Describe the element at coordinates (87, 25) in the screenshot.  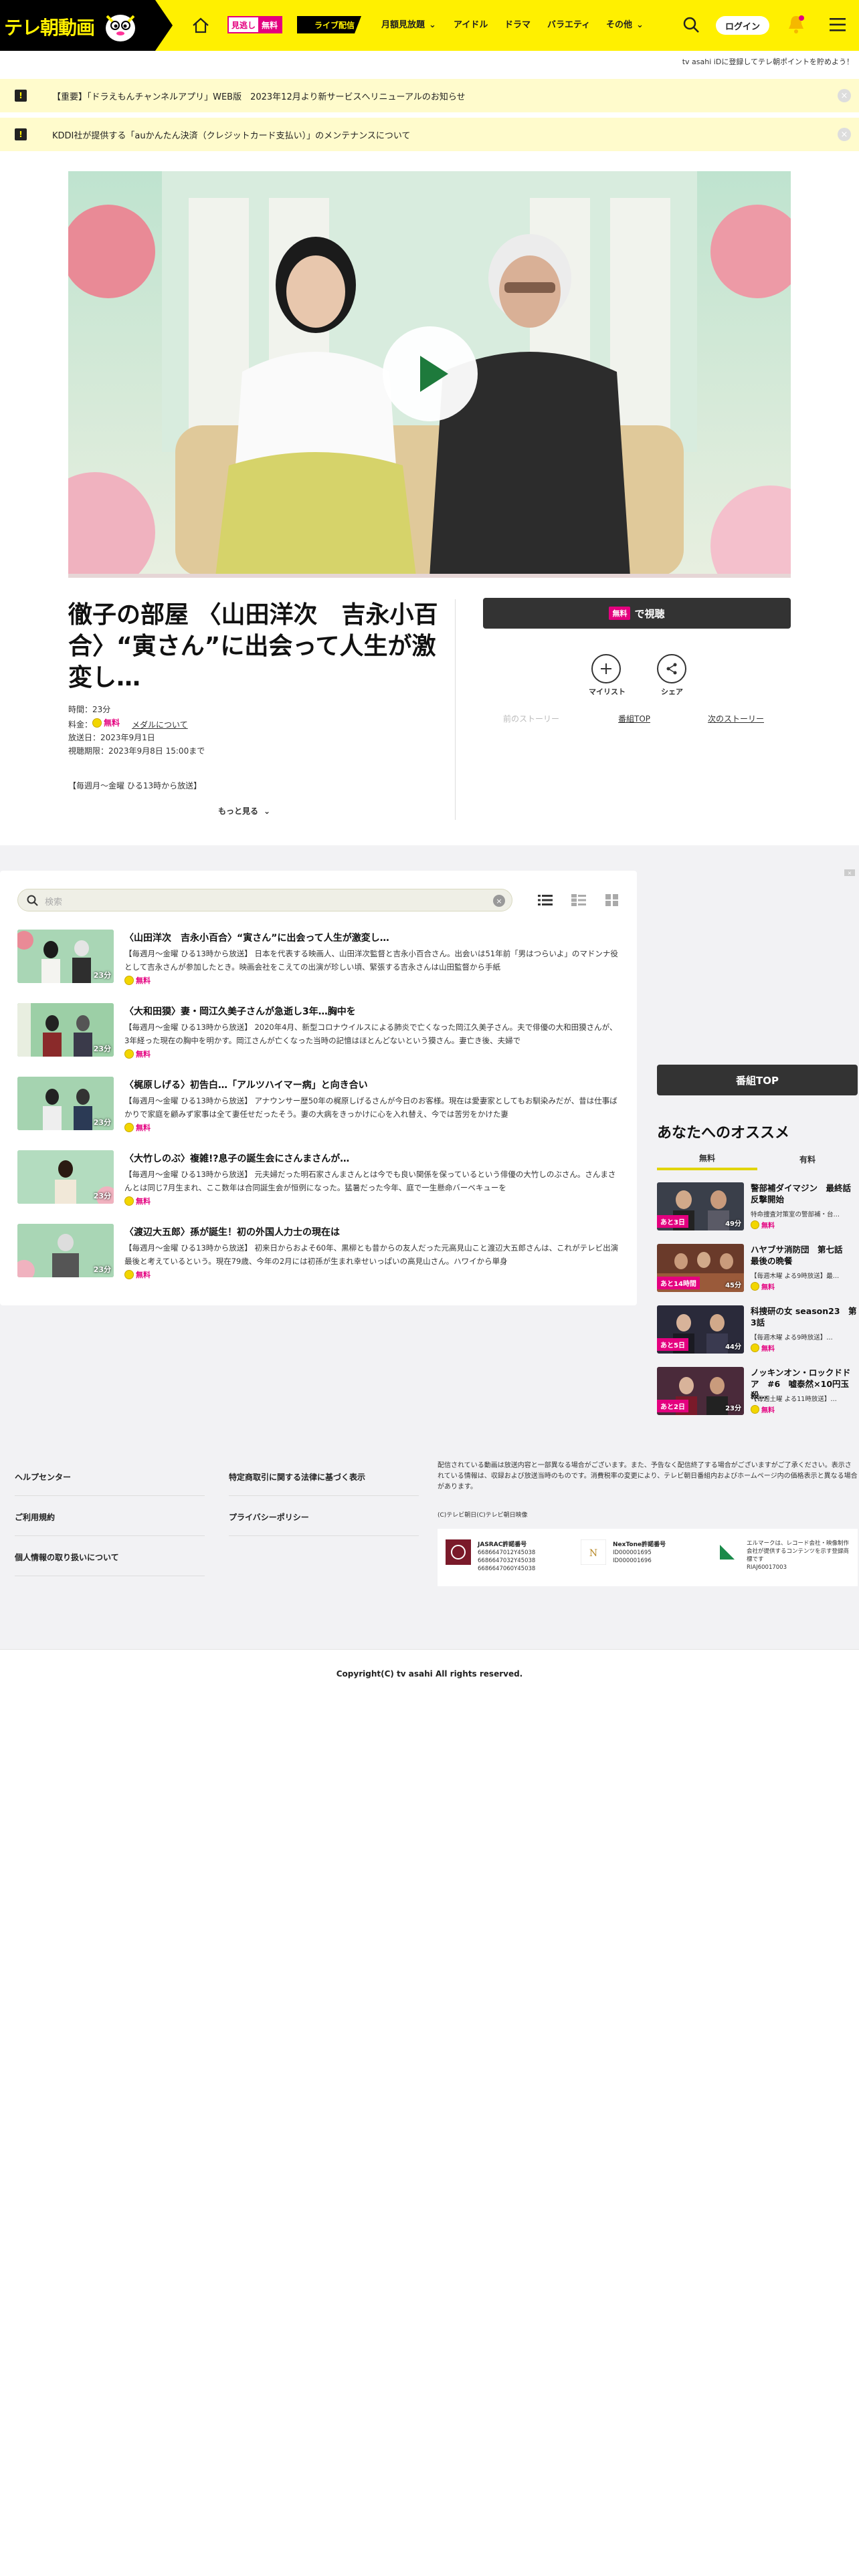
I see `site-logo: テレ朝動画` at that location.